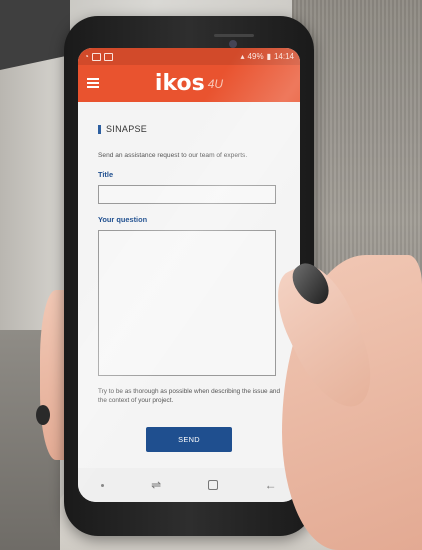 The width and height of the screenshot is (422, 550). What do you see at coordinates (108, 56) in the screenshot?
I see `clipboard-icon` at bounding box center [108, 56].